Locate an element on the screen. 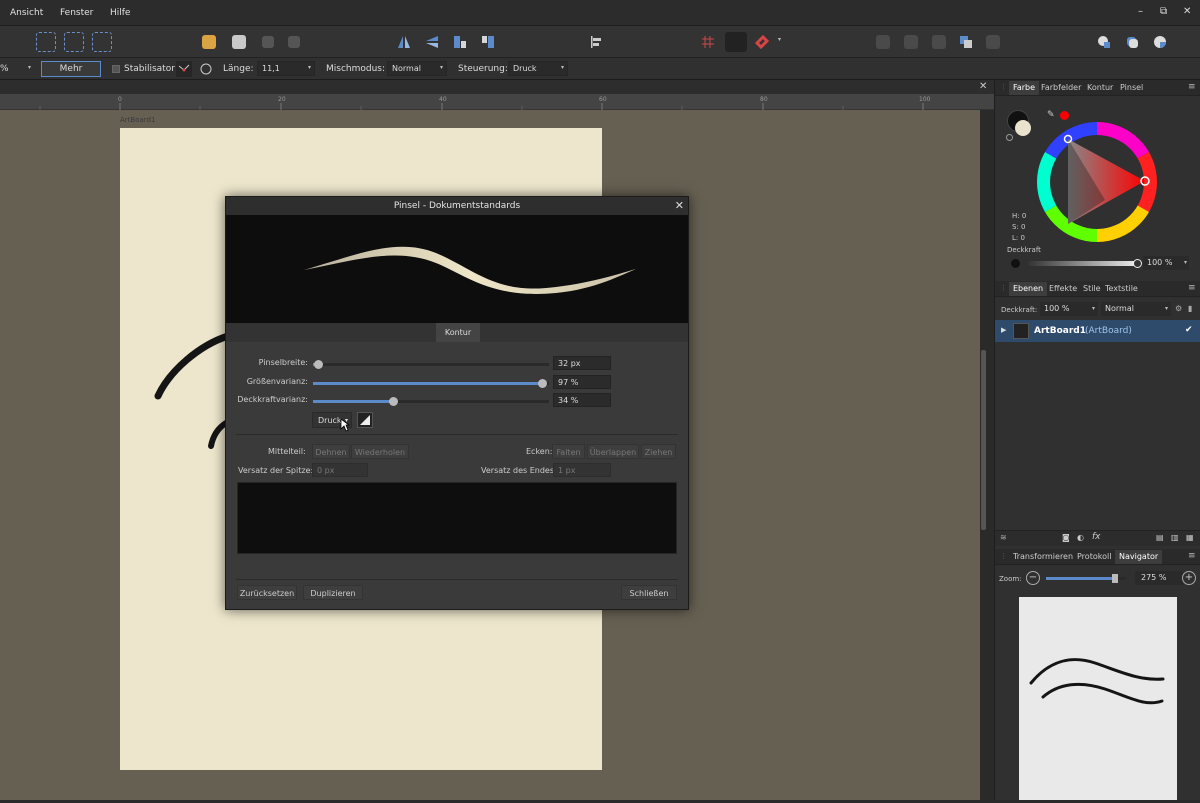  zoom-slider-fill is located at coordinates (1081, 578).